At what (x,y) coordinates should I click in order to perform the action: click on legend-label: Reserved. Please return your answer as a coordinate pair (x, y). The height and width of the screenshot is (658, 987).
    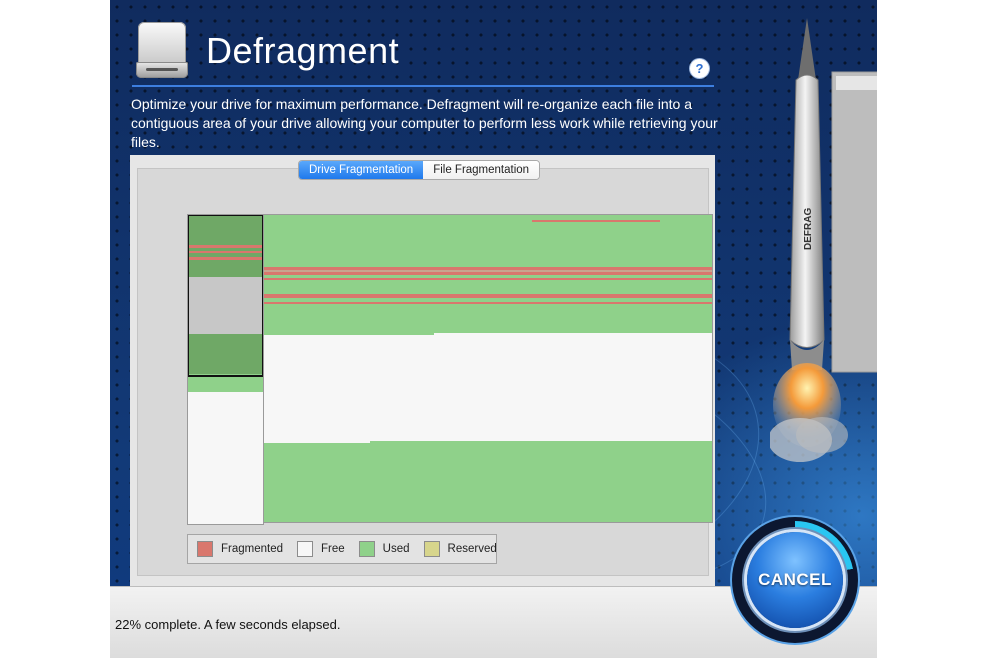
    Looking at the image, I should click on (472, 549).